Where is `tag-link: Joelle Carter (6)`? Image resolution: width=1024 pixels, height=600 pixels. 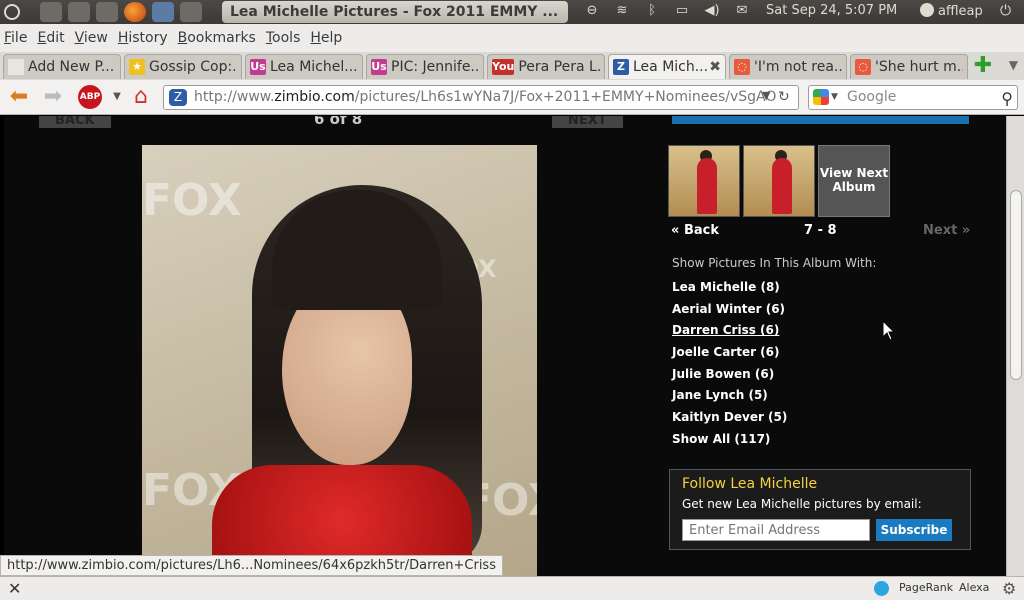
tag-link: Joelle Carter (6) is located at coordinates (729, 355).